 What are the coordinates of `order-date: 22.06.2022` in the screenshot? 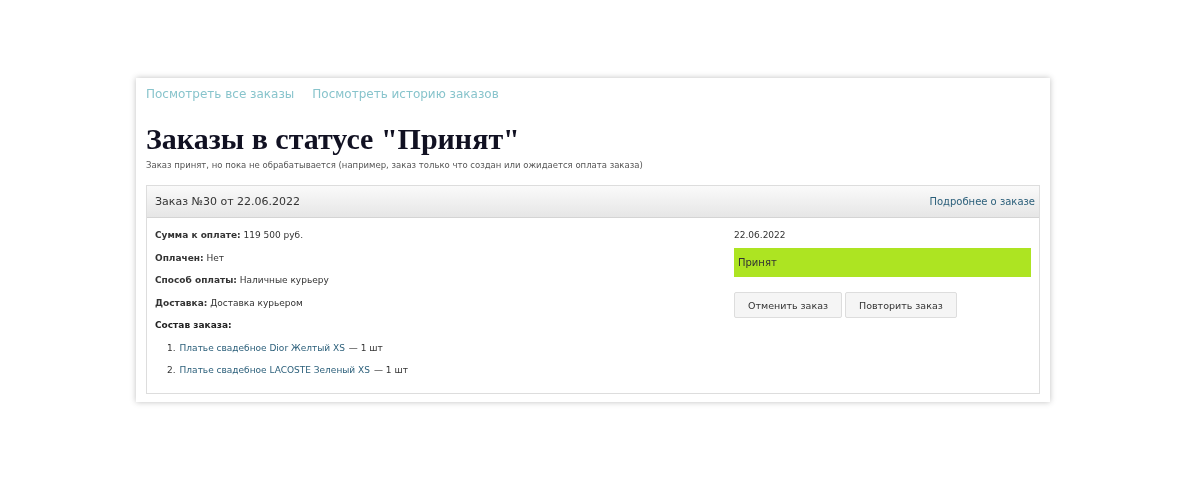 It's located at (760, 236).